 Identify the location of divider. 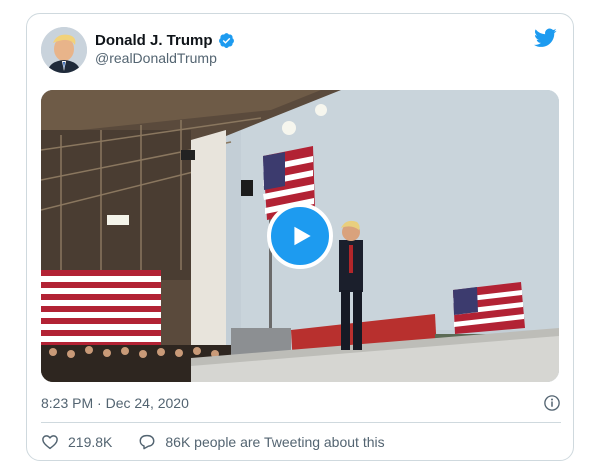
(301, 422).